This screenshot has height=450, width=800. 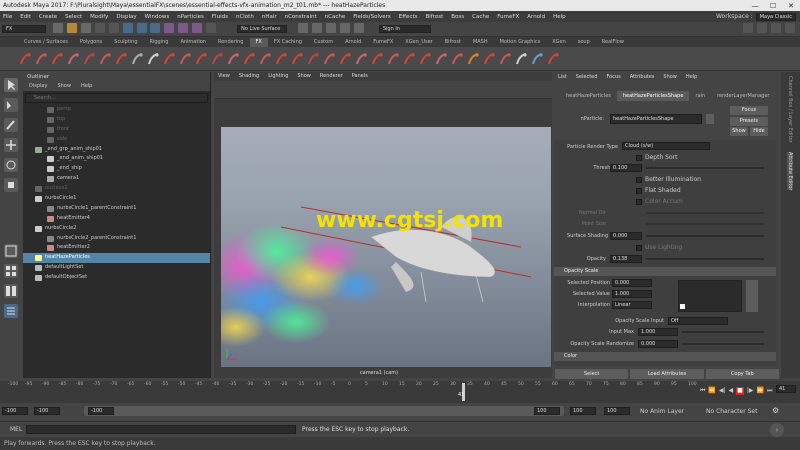 I want to click on start-time-field: -100, so click(x=15, y=411).